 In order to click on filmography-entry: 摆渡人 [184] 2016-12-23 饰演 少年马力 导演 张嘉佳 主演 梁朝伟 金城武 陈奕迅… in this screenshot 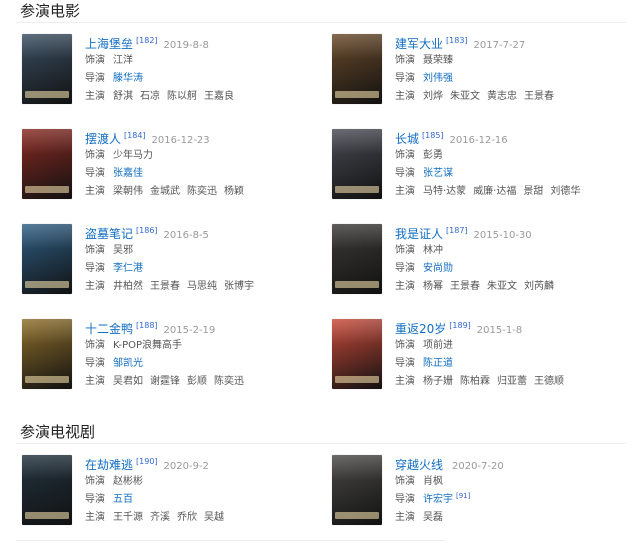, I will do `click(172, 171)`.